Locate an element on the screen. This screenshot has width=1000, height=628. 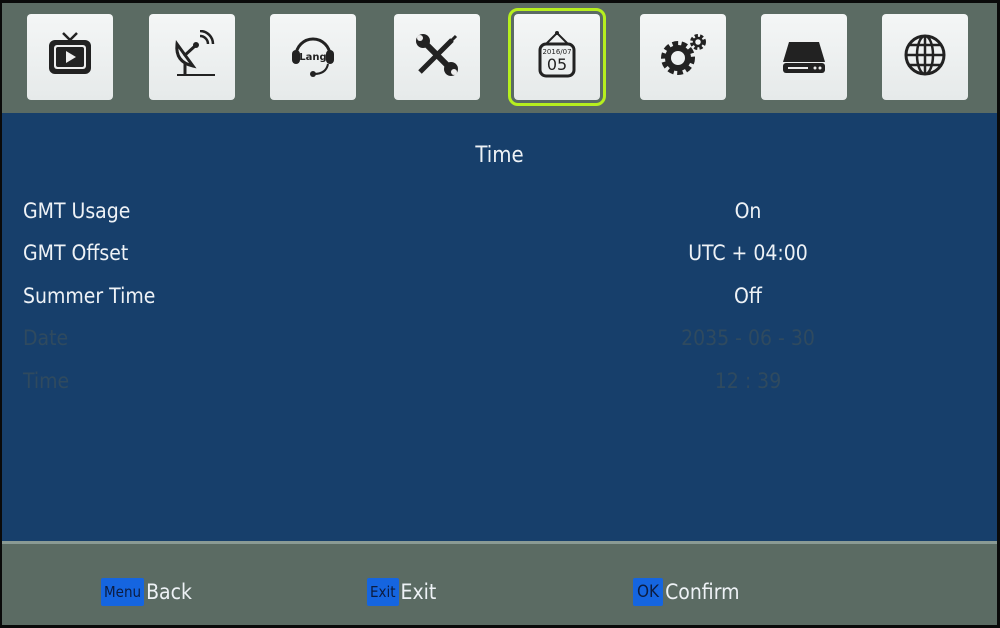
setting-label: Time is located at coordinates (46, 381).